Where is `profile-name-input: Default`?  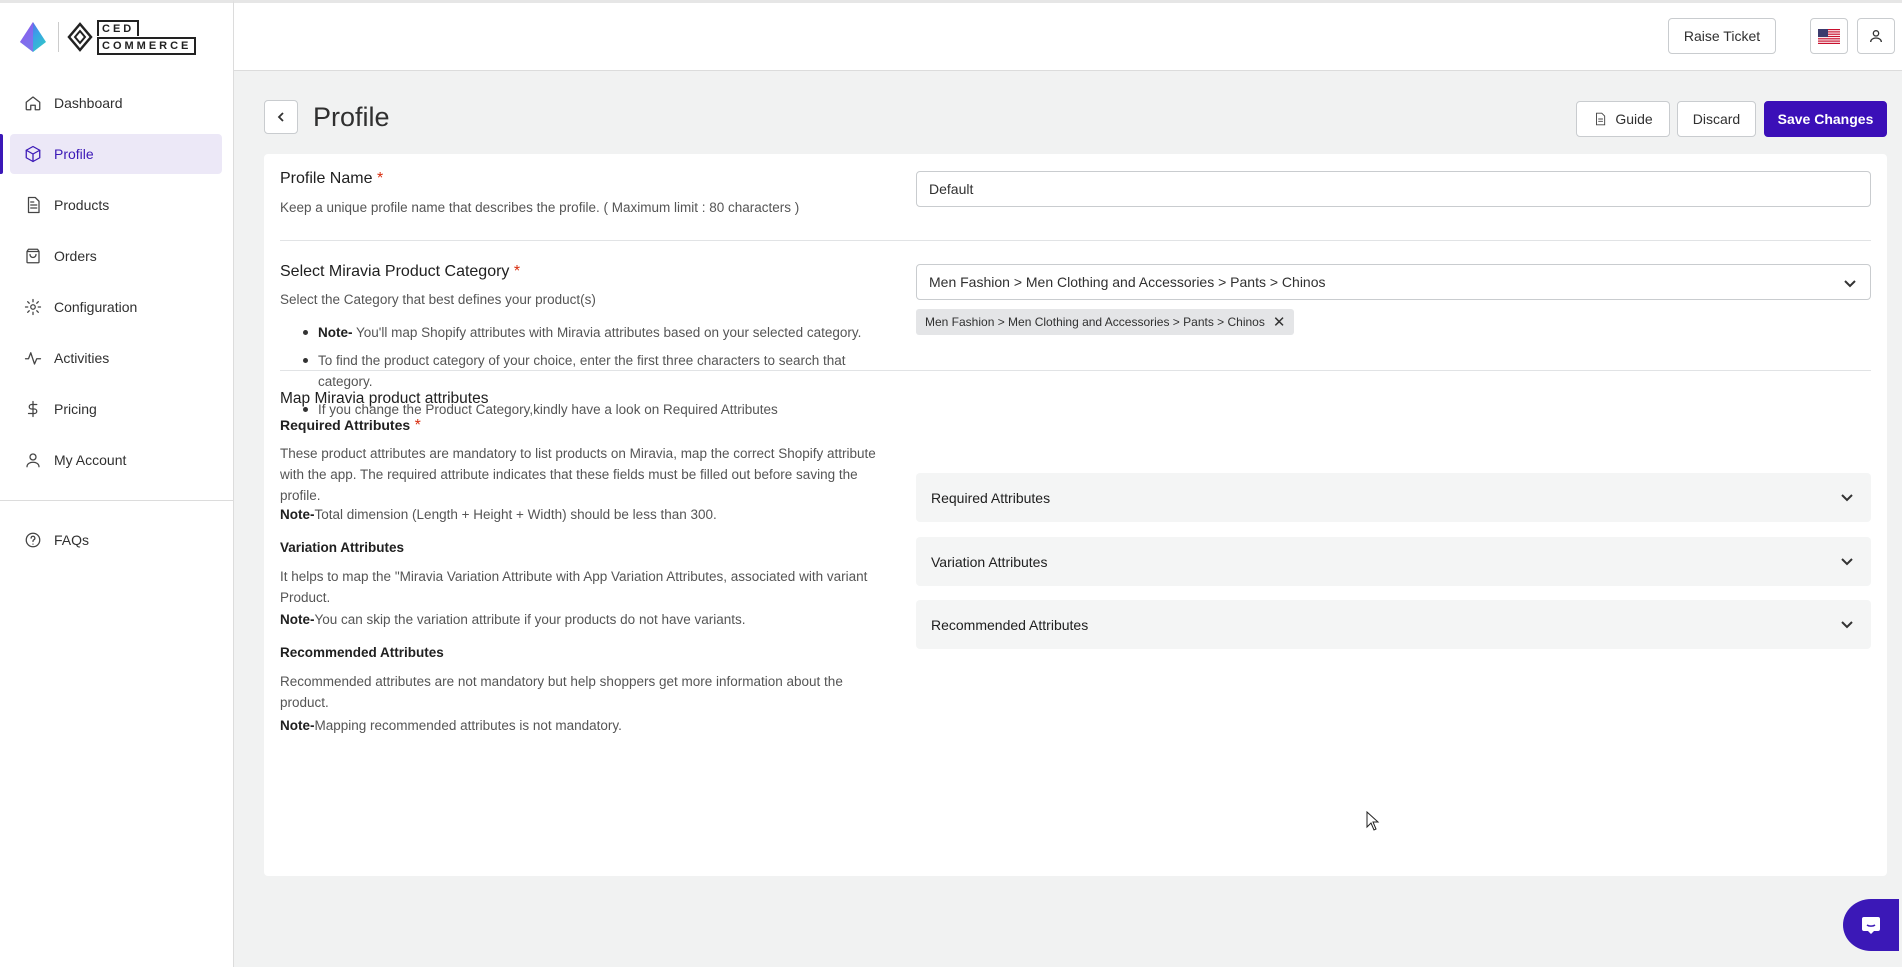
profile-name-input: Default is located at coordinates (1393, 189).